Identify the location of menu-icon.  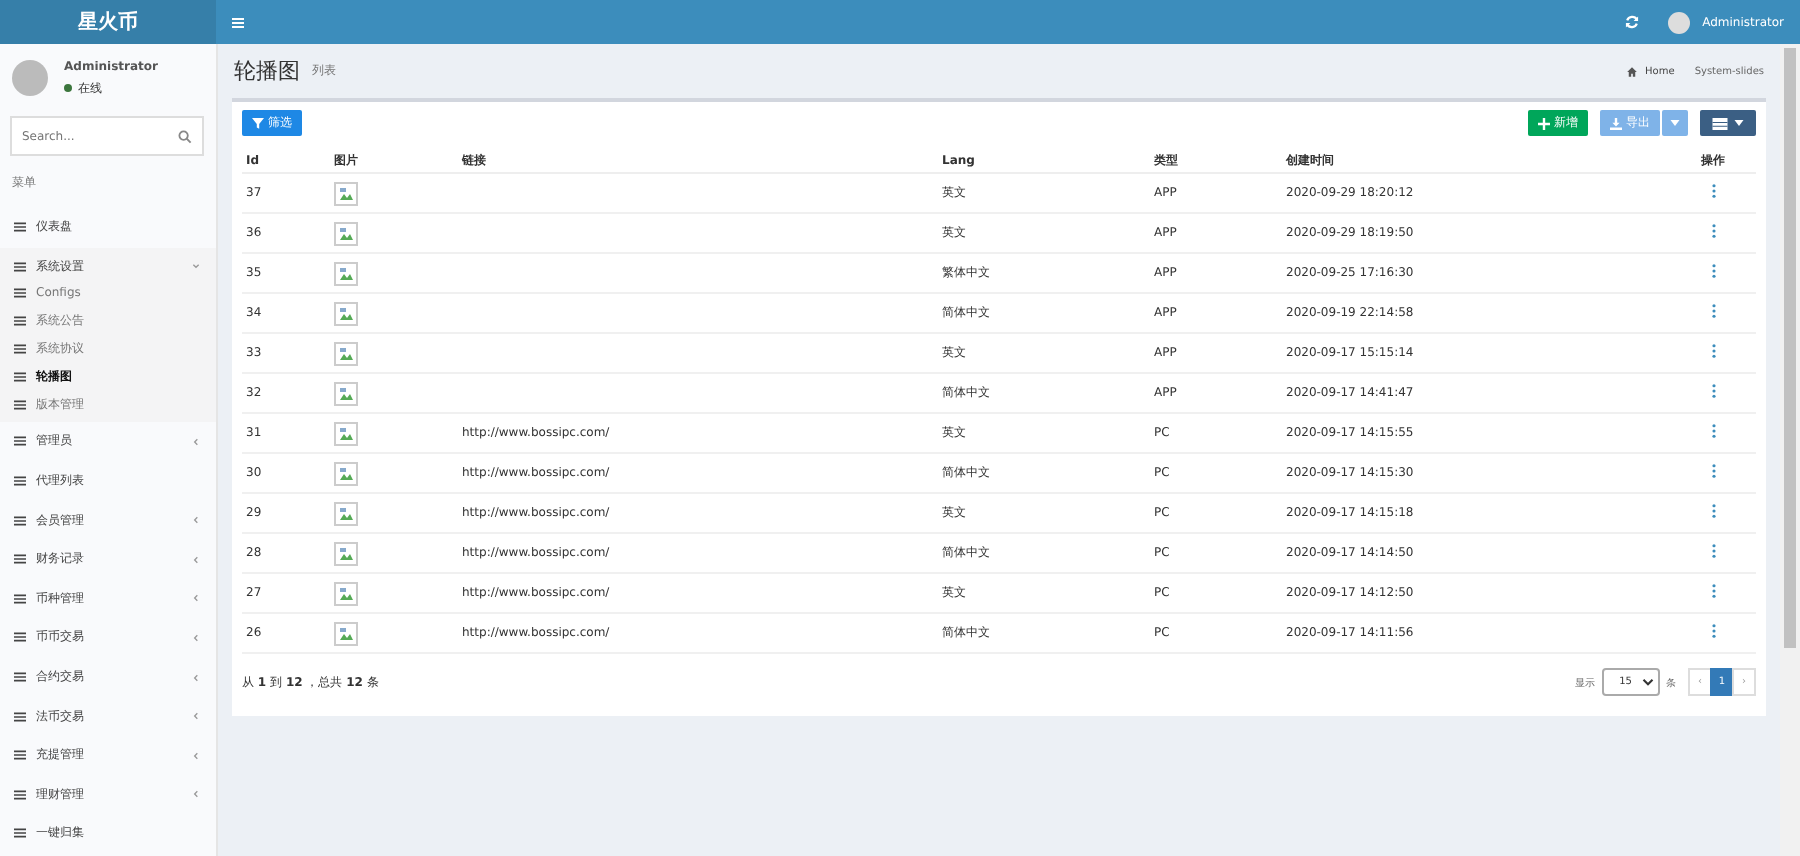
(238, 22).